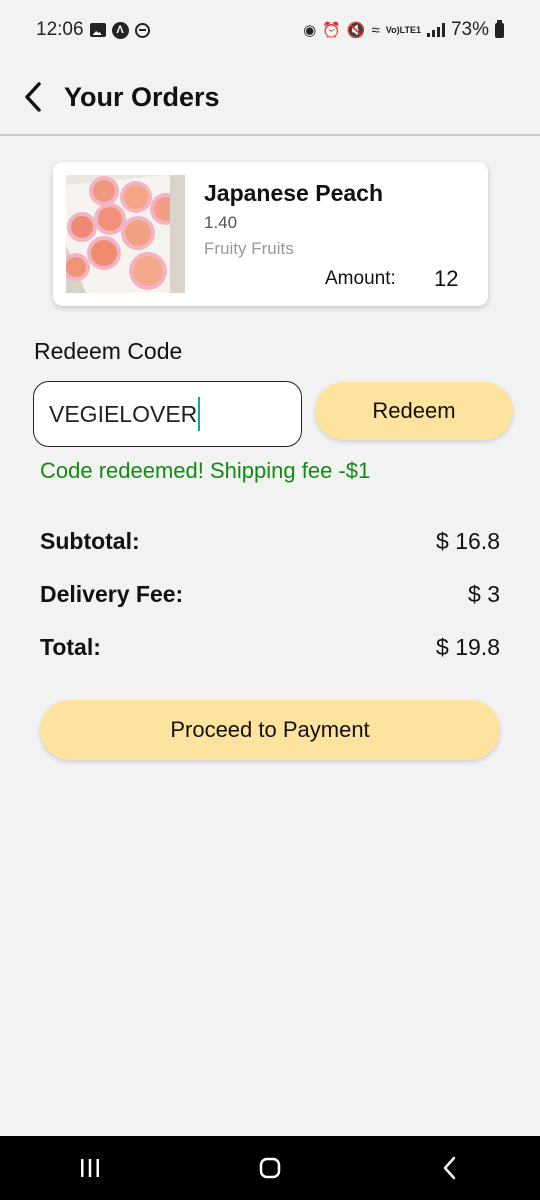 The width and height of the screenshot is (540, 1200). What do you see at coordinates (294, 193) in the screenshot?
I see `product-name: Japanese Peach` at bounding box center [294, 193].